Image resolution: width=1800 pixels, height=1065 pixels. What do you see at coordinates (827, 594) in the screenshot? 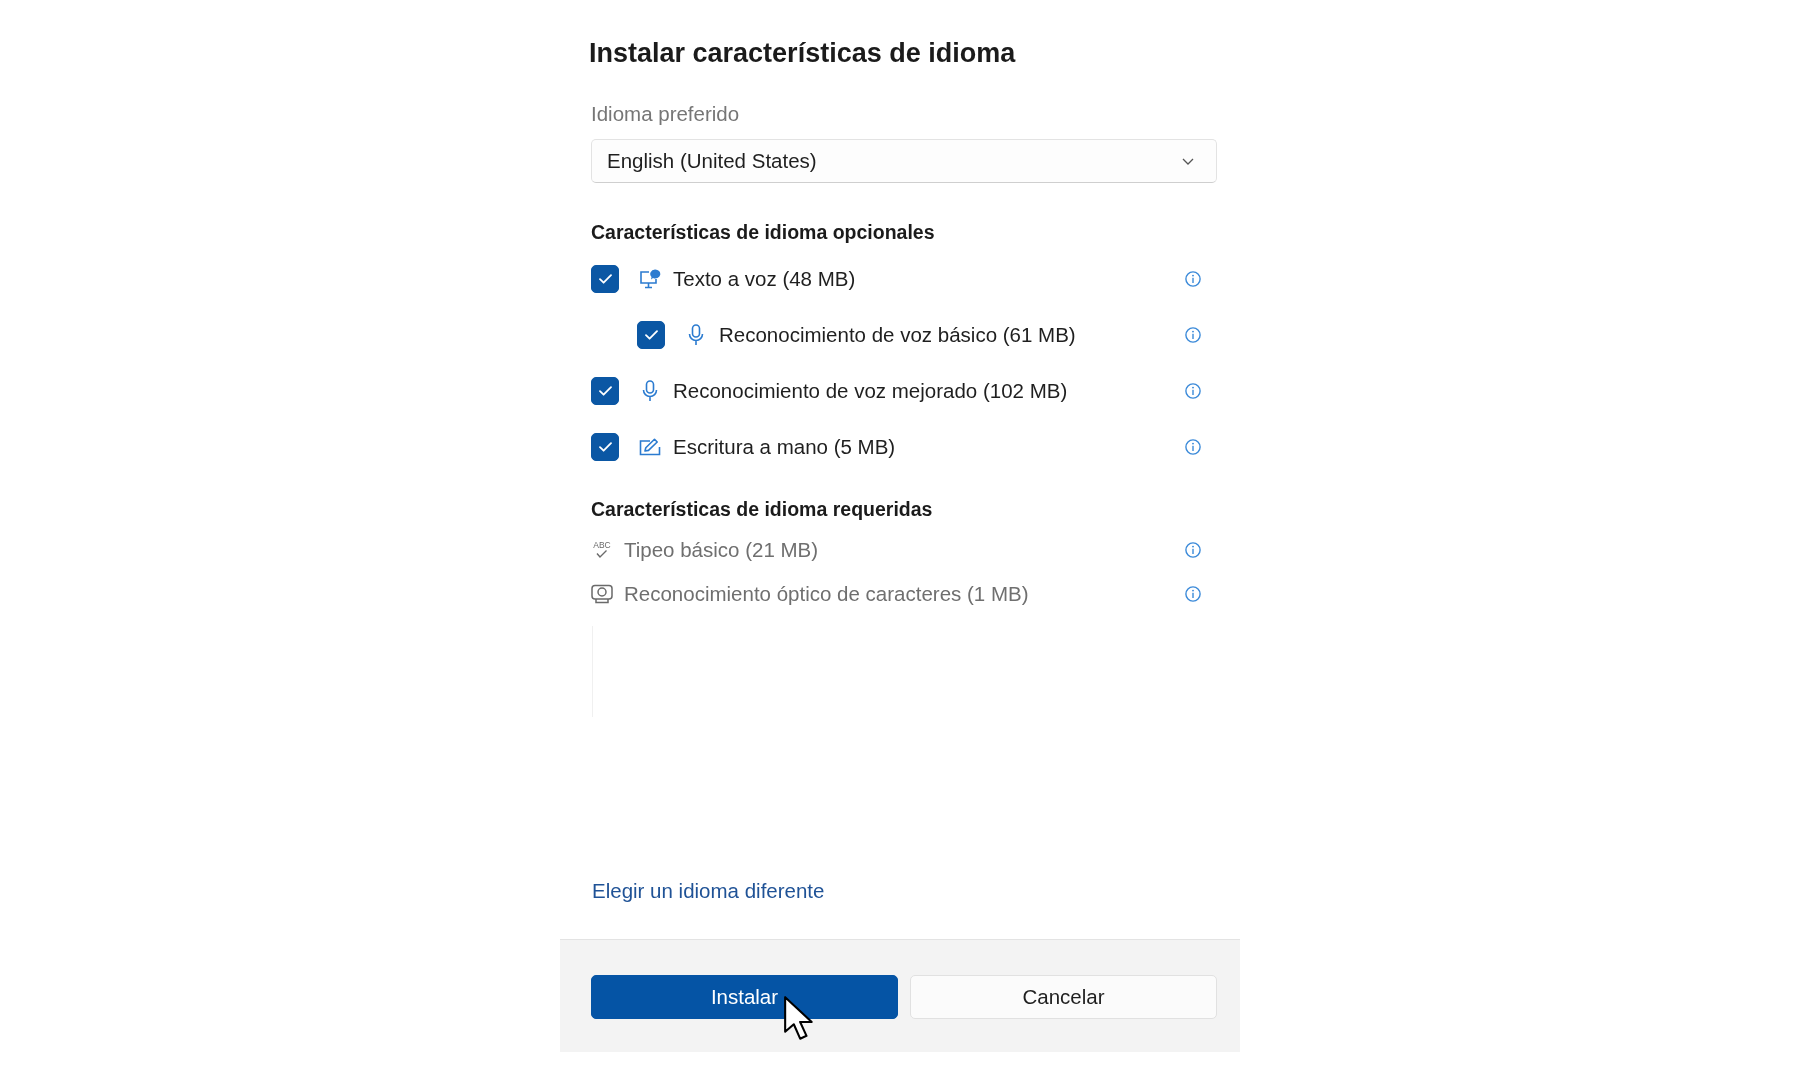
I see `feature-label: Reconocimiento óptico de caracteres (1 MB)` at bounding box center [827, 594].